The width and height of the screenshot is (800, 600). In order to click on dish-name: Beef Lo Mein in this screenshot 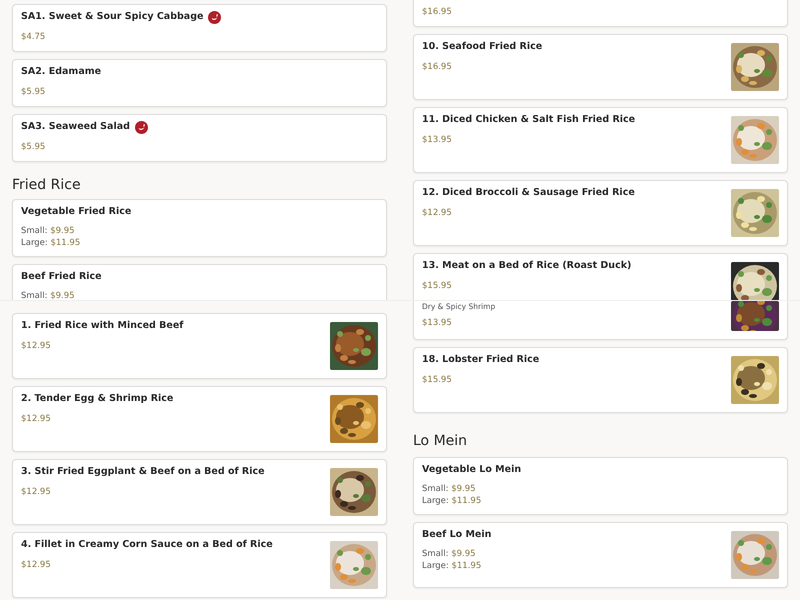, I will do `click(457, 535)`.